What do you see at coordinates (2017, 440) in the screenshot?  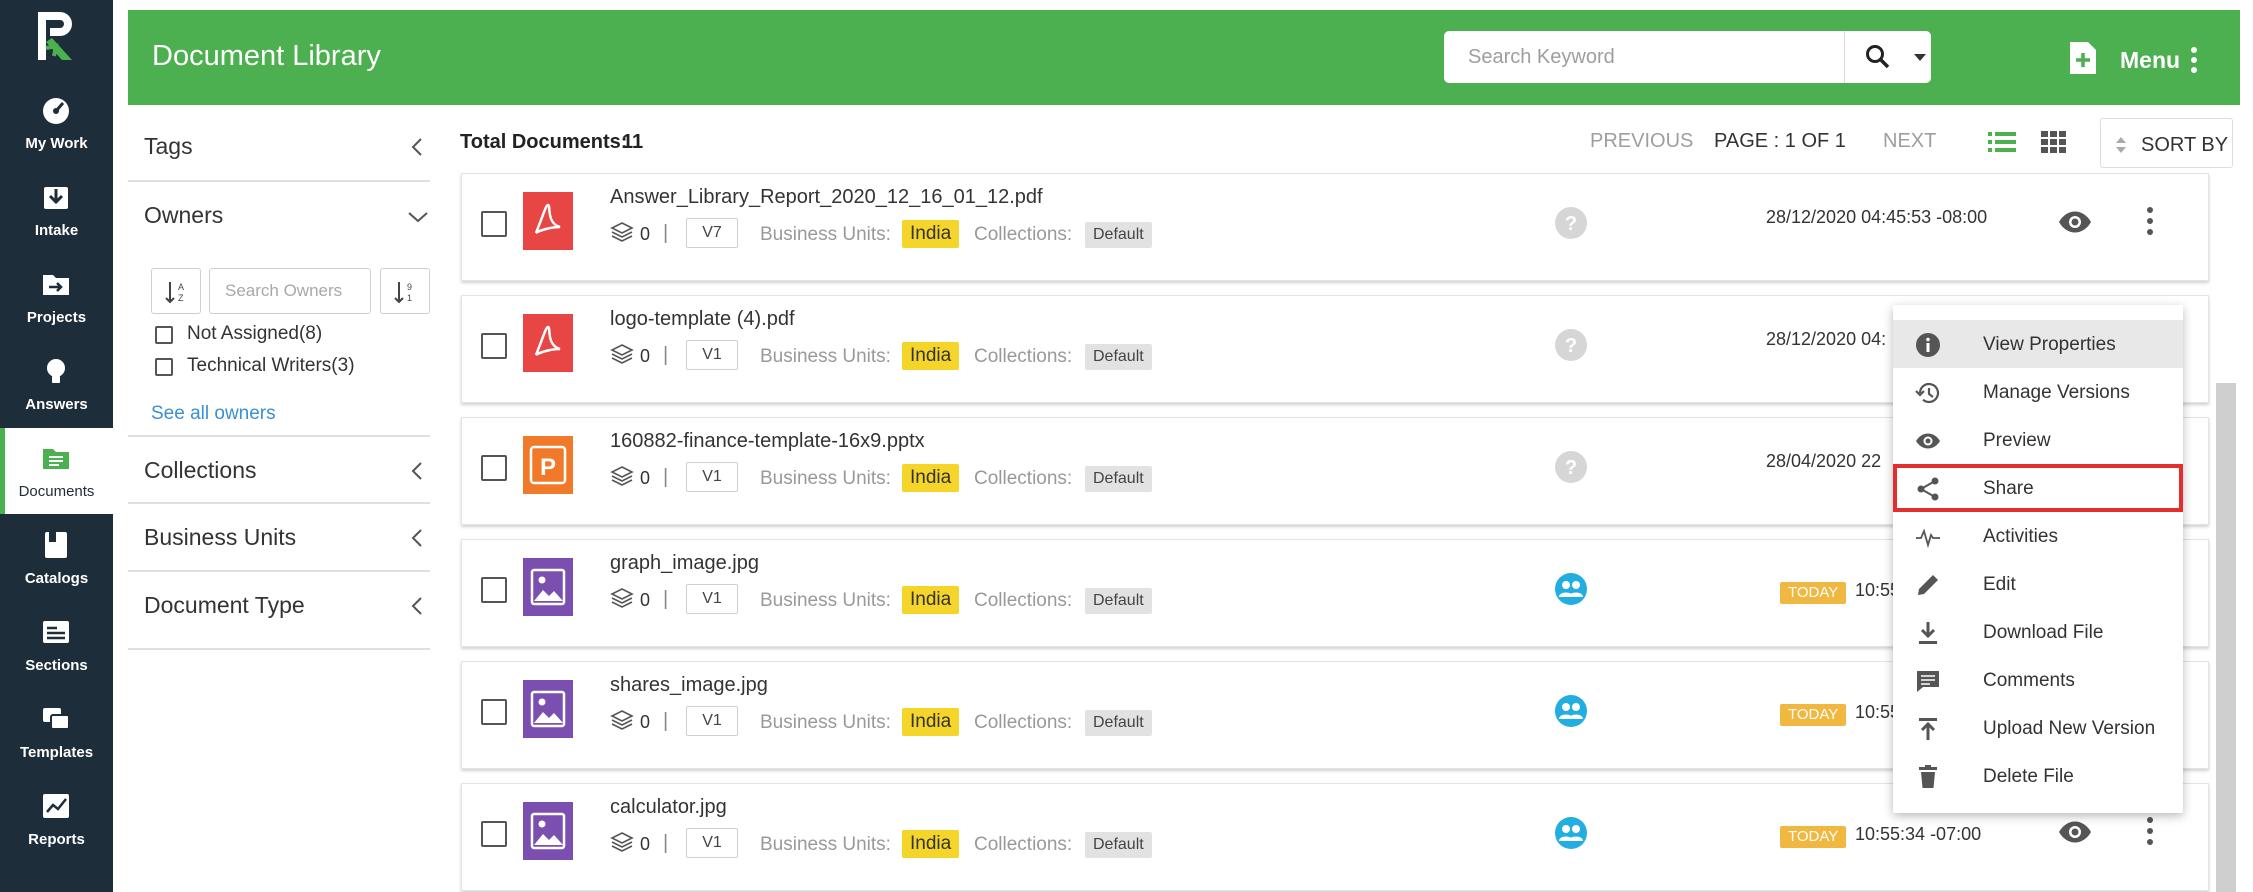 I see `menu-item-label: Preview` at bounding box center [2017, 440].